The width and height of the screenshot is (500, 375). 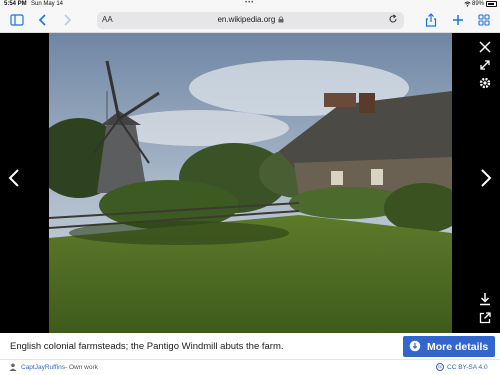 What do you see at coordinates (15, 4) in the screenshot?
I see `status-time: 5:54 PM` at bounding box center [15, 4].